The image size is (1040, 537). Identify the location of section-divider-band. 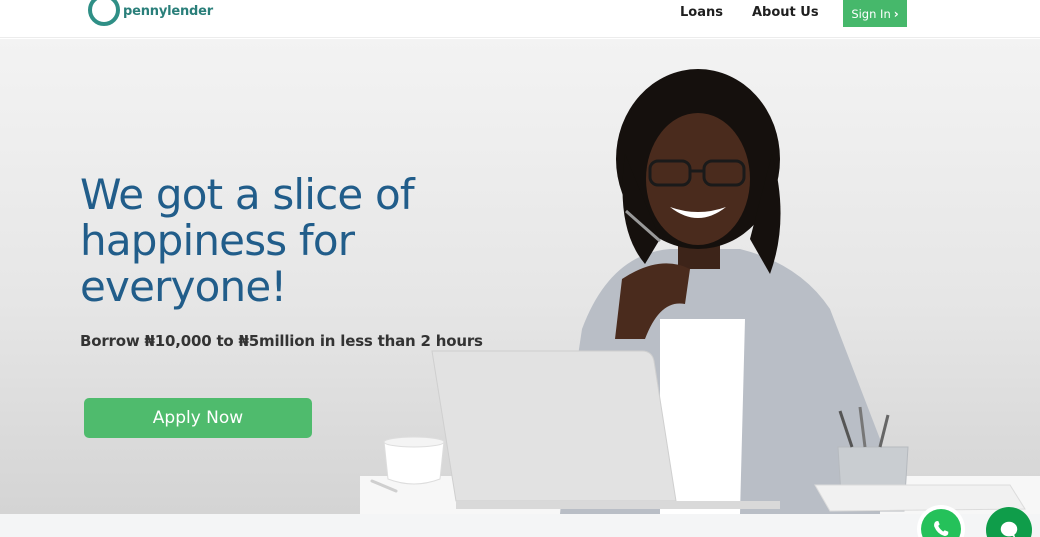
(520, 525).